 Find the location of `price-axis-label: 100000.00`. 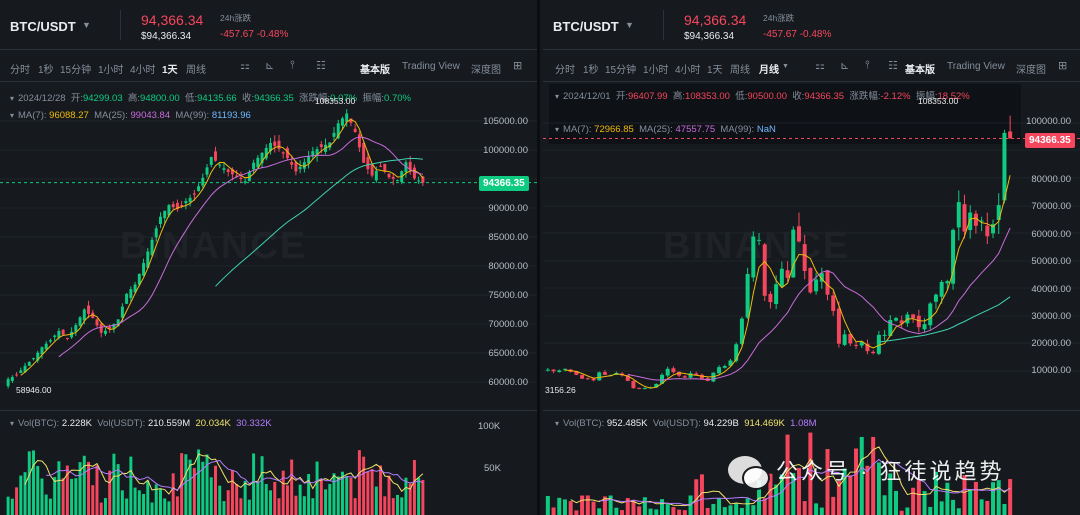

price-axis-label: 100000.00 is located at coordinates (1048, 121).